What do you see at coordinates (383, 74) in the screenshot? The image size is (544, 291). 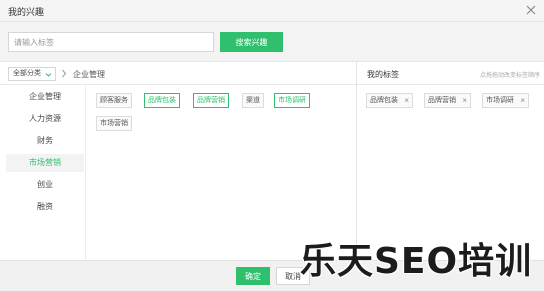 I see `my-tags-title: 我的标签` at bounding box center [383, 74].